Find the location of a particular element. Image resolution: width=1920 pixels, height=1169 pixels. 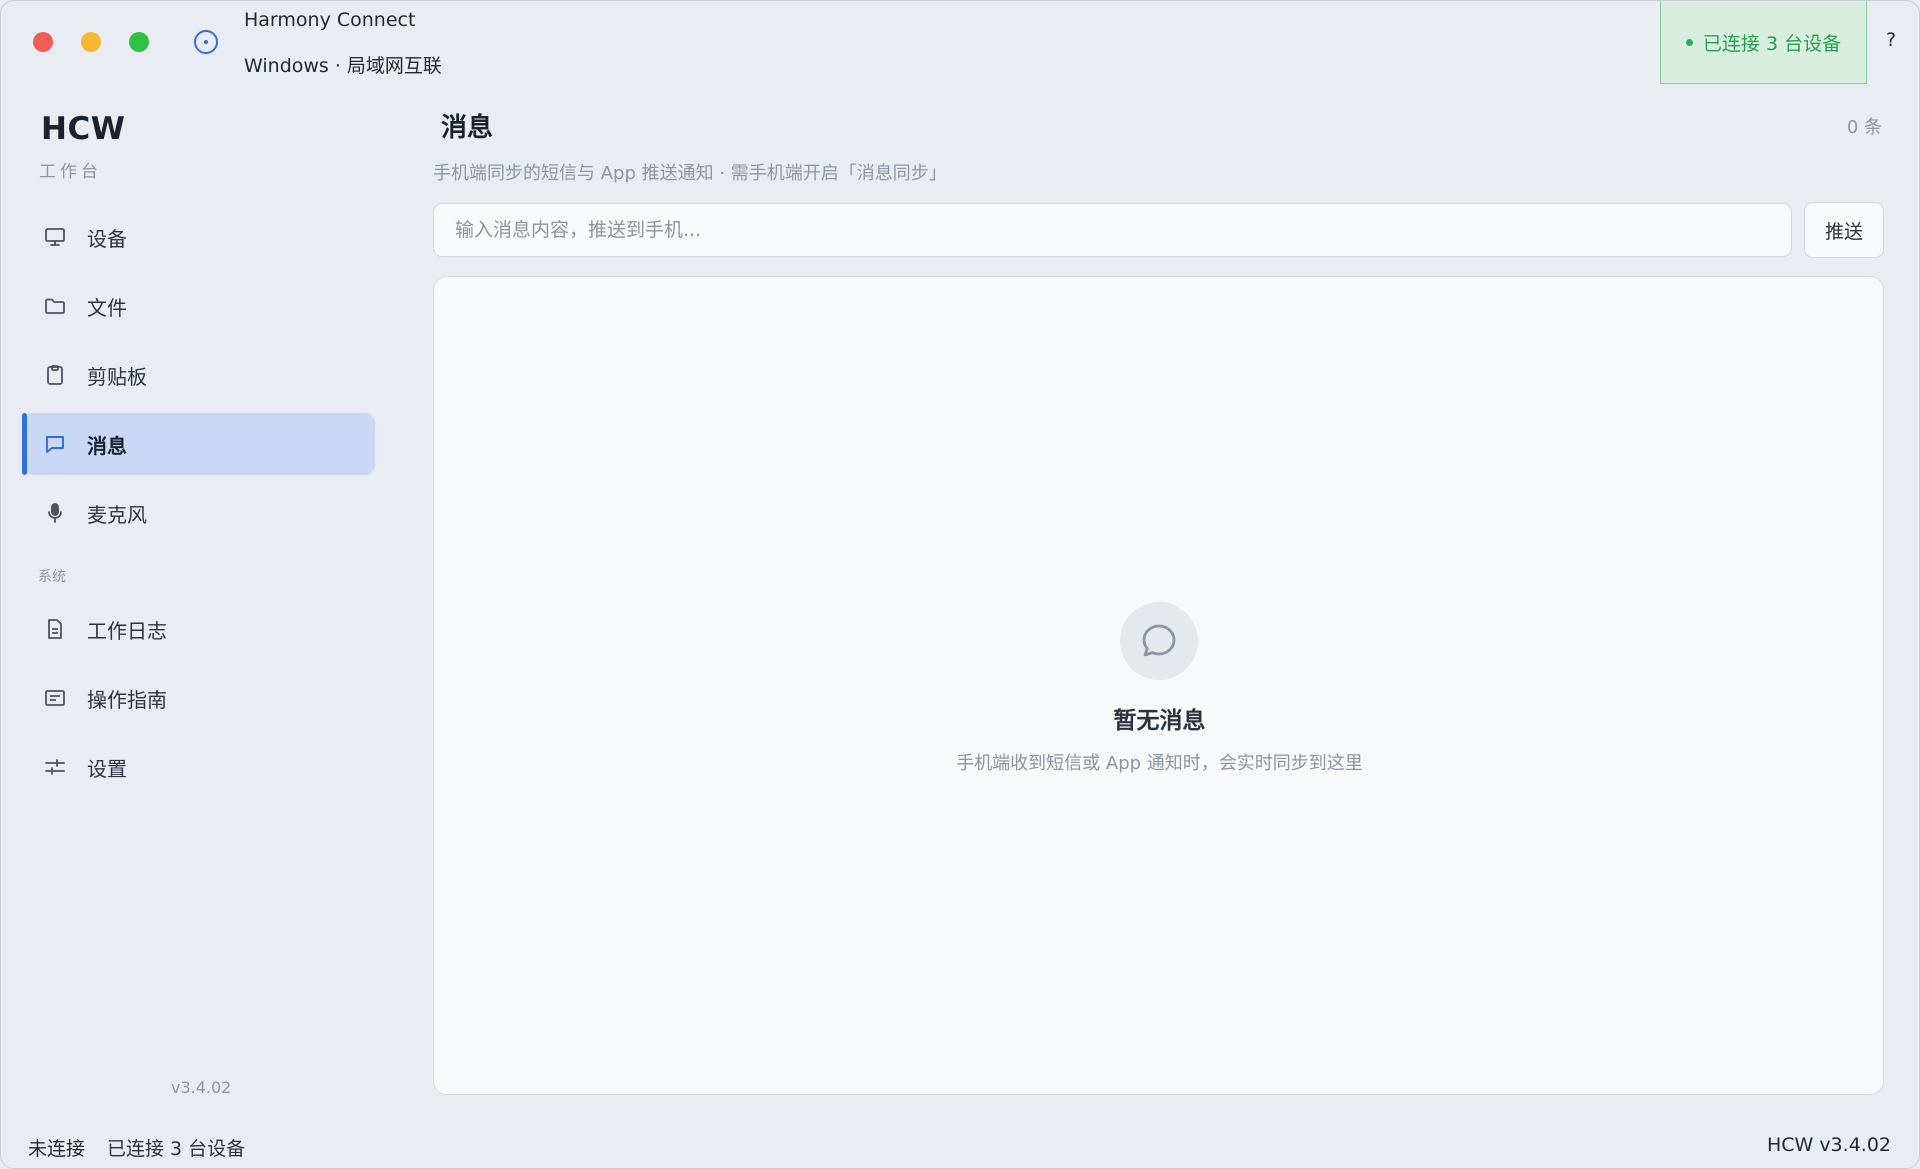

monitor-icon is located at coordinates (55, 237).